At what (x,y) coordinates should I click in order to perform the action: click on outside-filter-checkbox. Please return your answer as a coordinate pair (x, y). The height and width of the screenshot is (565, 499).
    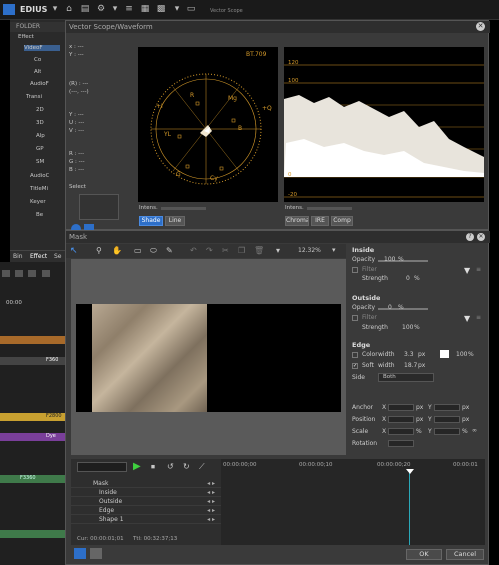
    Looking at the image, I should click on (355, 318).